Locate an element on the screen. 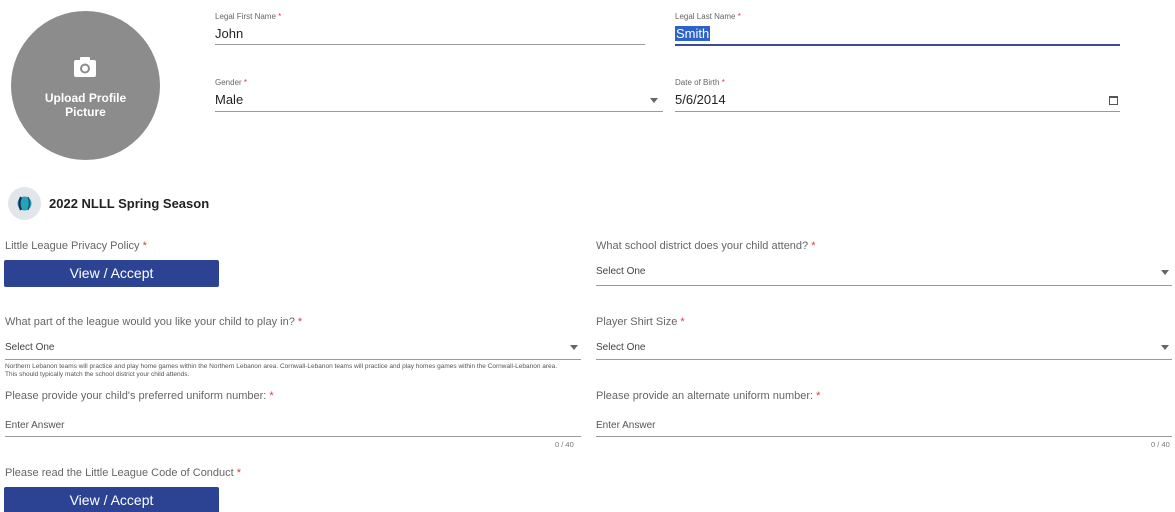 The height and width of the screenshot is (512, 1175). upload-label-line1: Upload Profile is located at coordinates (85, 98).